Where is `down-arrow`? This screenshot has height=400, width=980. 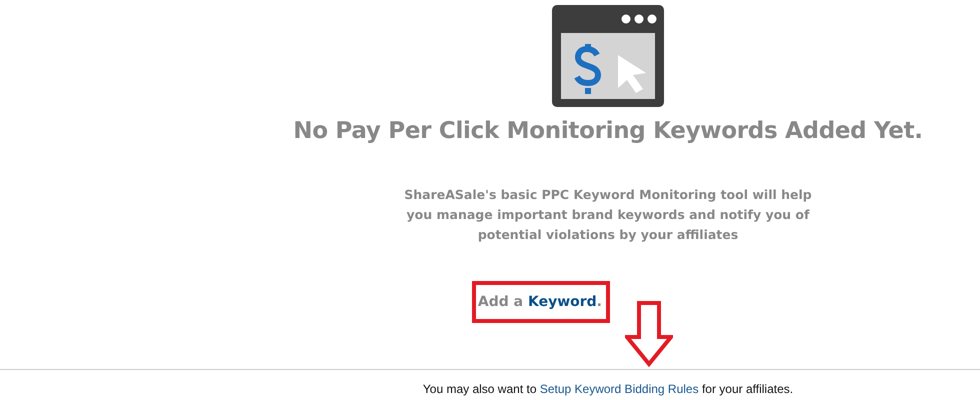 down-arrow is located at coordinates (649, 334).